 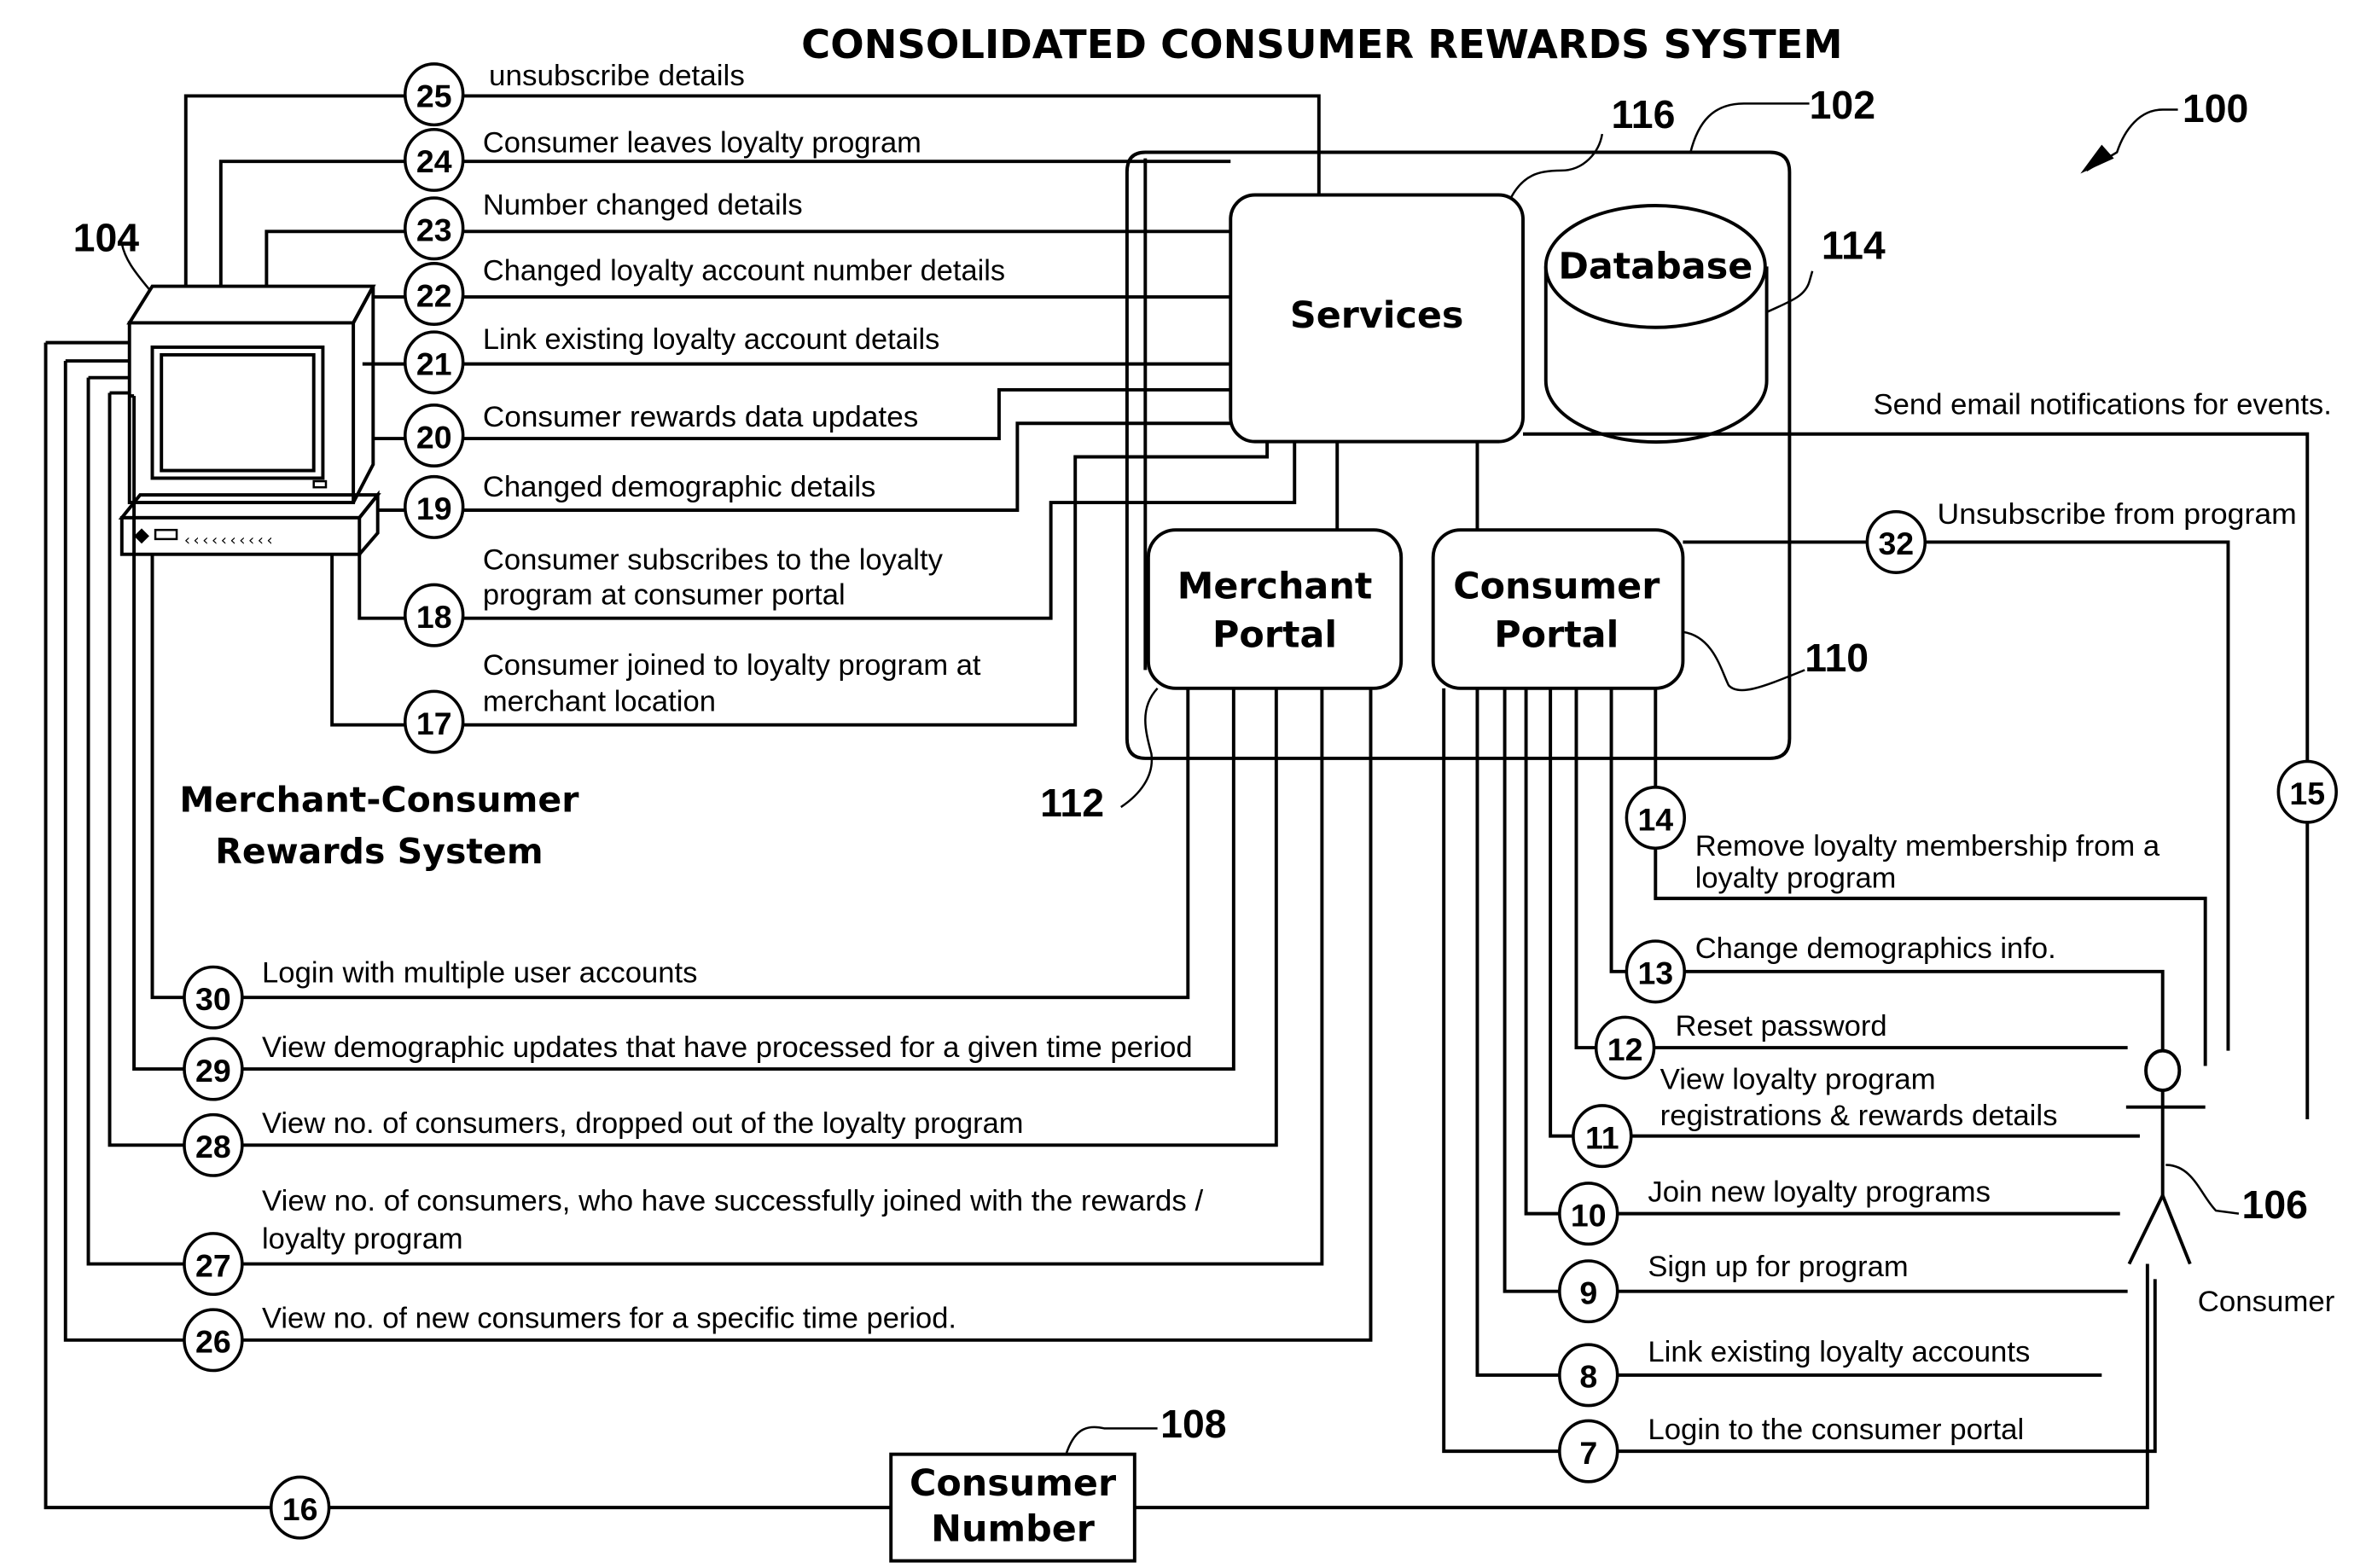 What do you see at coordinates (434, 615) in the screenshot?
I see `step-18: 18` at bounding box center [434, 615].